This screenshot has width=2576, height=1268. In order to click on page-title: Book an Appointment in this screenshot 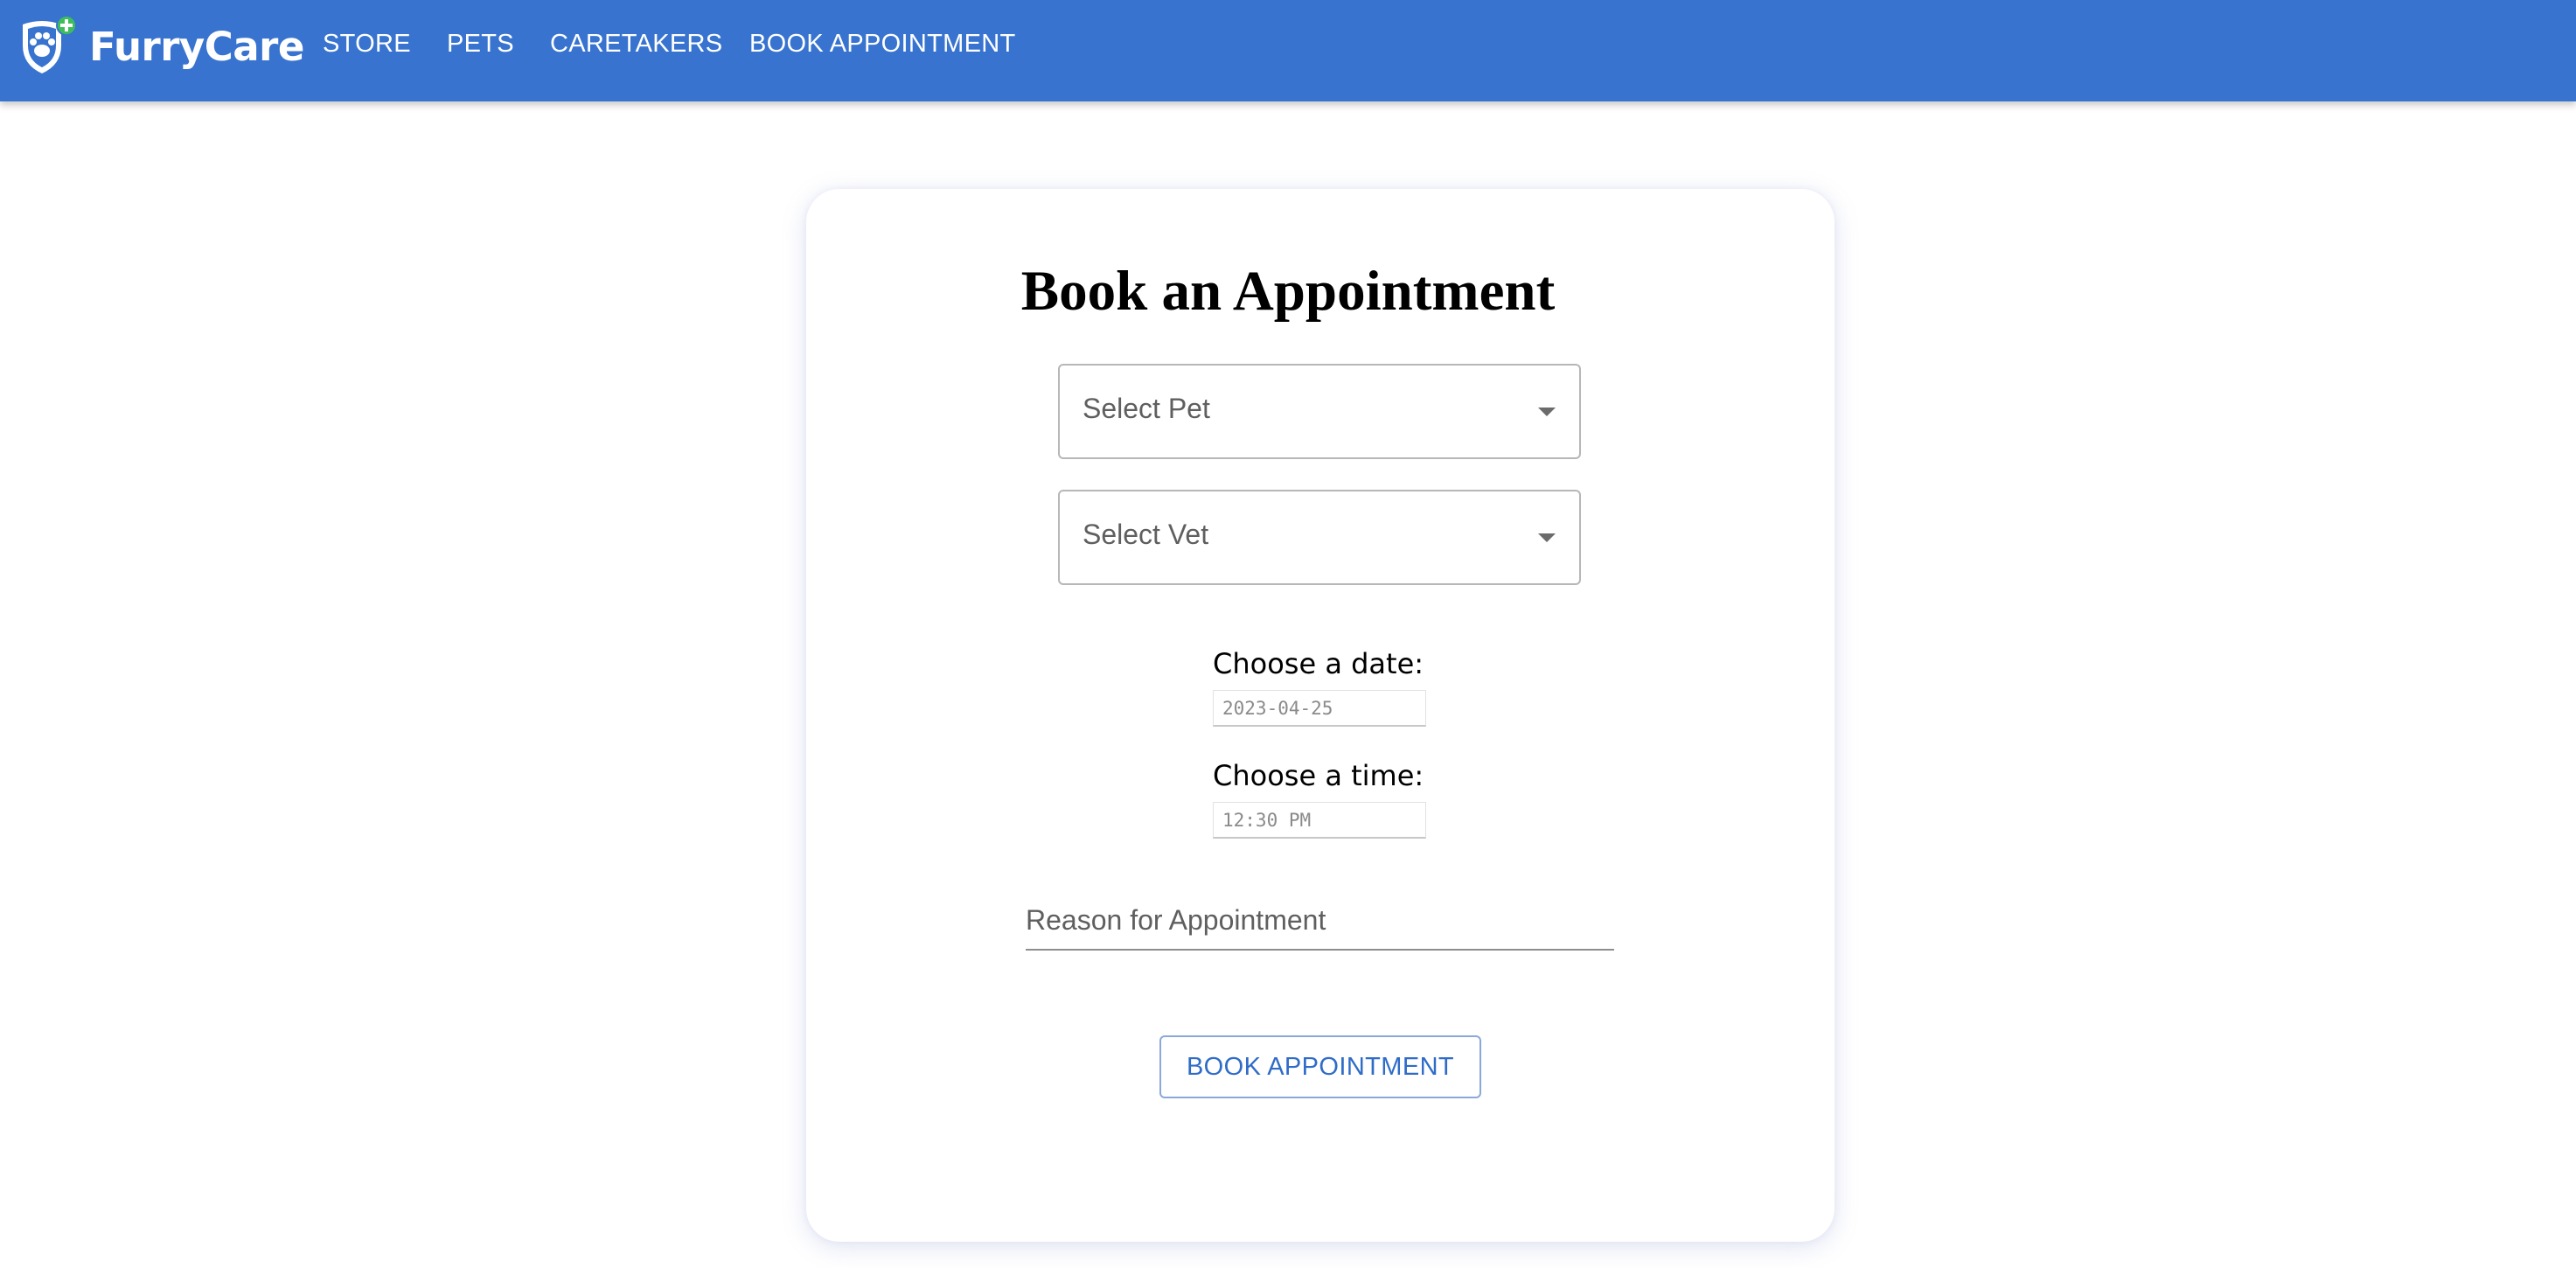, I will do `click(1288, 292)`.